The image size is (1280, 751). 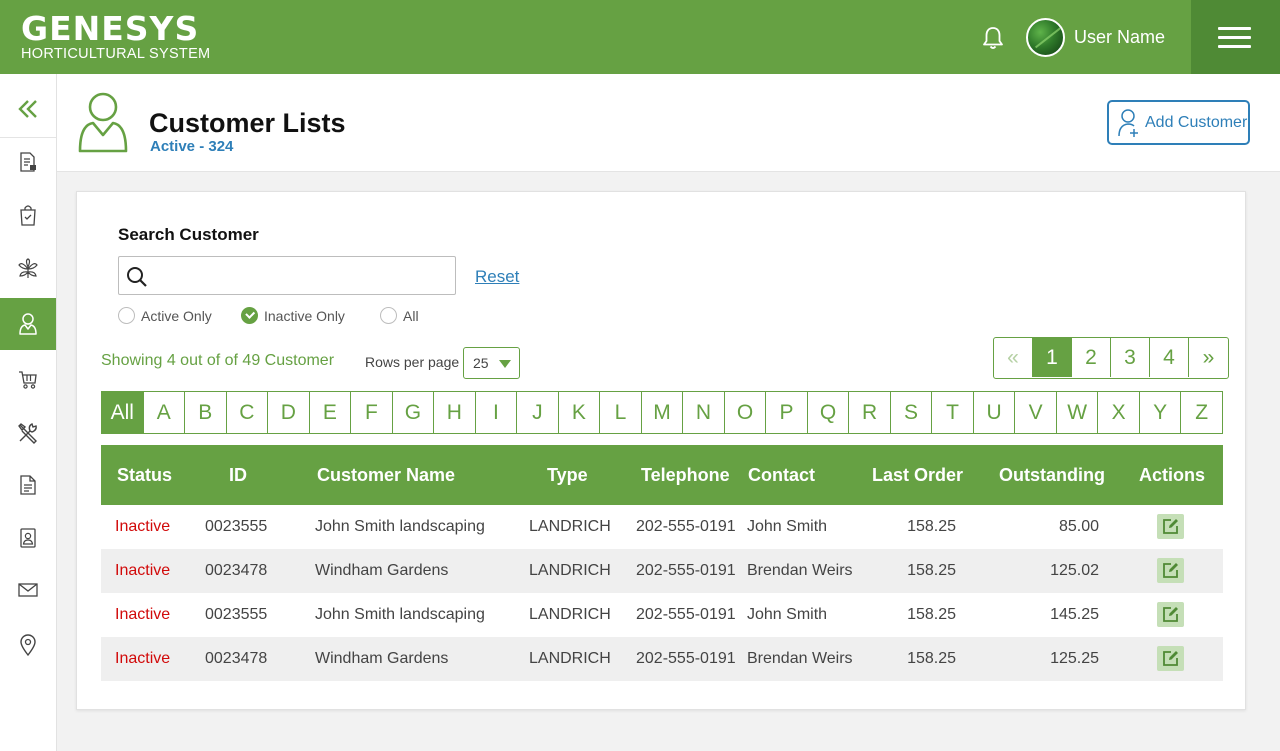 I want to click on alpha-filter-e: E, so click(x=331, y=412).